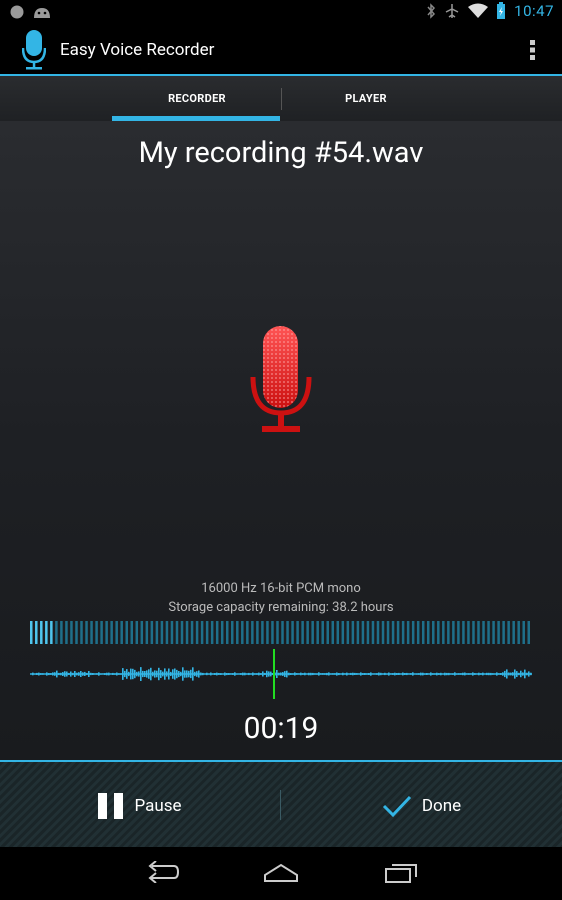 This screenshot has height=900, width=562. I want to click on tab-divider, so click(281, 99).